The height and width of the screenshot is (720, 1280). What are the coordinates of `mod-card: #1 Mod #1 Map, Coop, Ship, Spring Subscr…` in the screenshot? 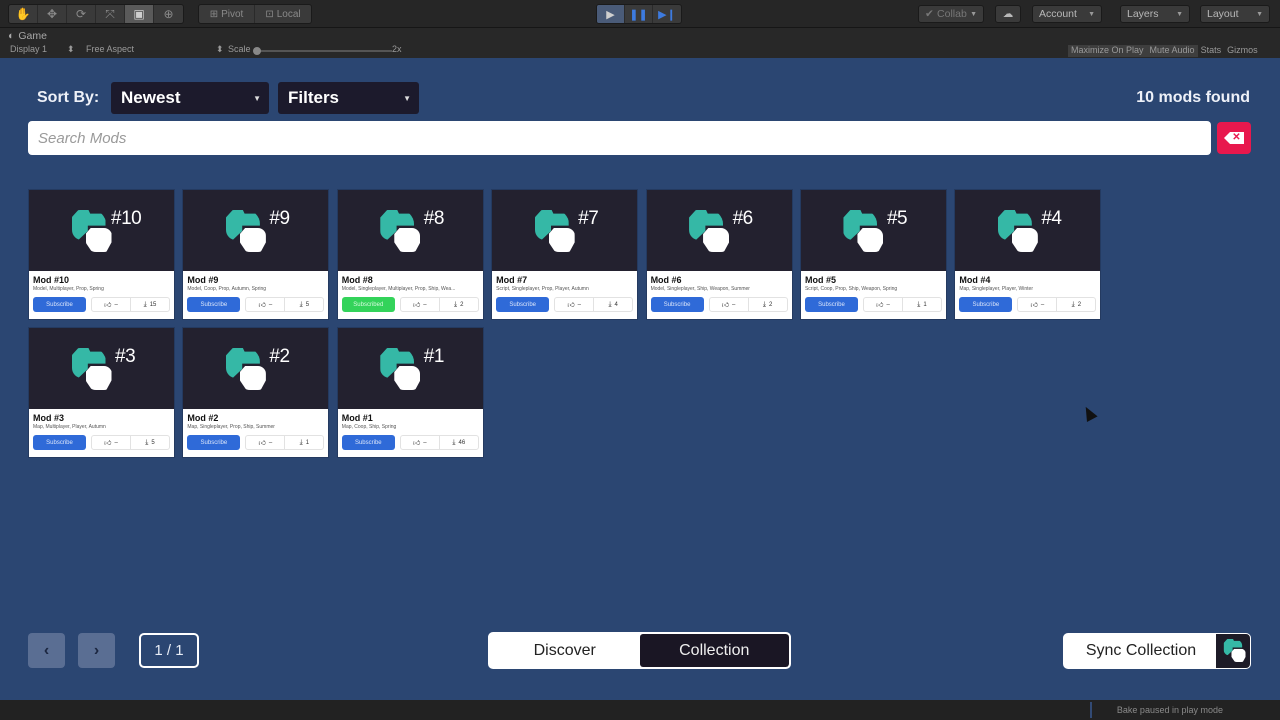 It's located at (410, 392).